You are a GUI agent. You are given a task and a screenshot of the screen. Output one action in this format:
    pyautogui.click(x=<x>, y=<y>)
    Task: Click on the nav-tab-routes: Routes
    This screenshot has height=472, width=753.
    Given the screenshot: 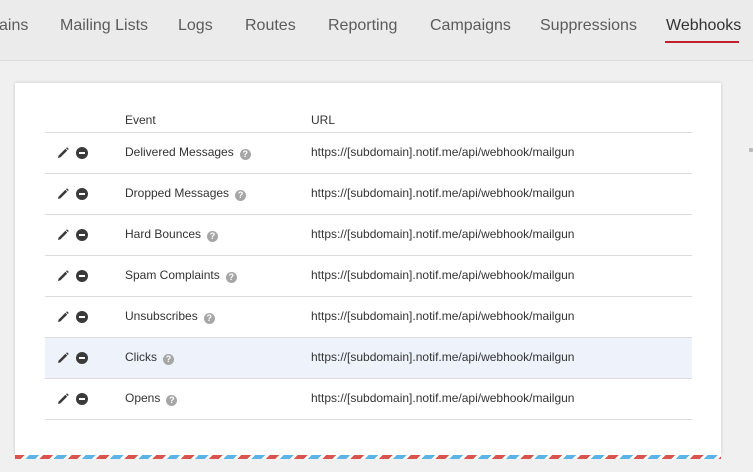 What is the action you would take?
    pyautogui.click(x=270, y=26)
    